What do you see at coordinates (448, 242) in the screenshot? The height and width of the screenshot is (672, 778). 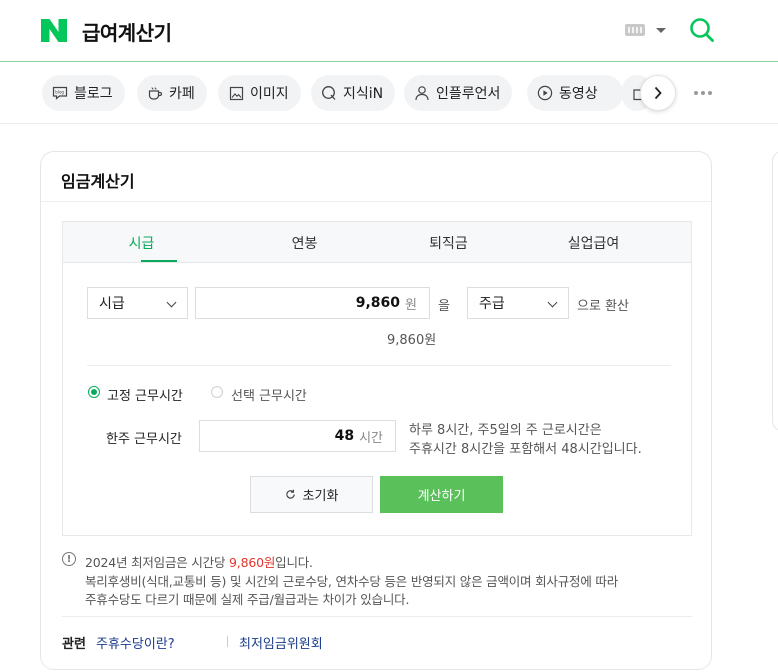 I see `tab-severance: 퇴직금` at bounding box center [448, 242].